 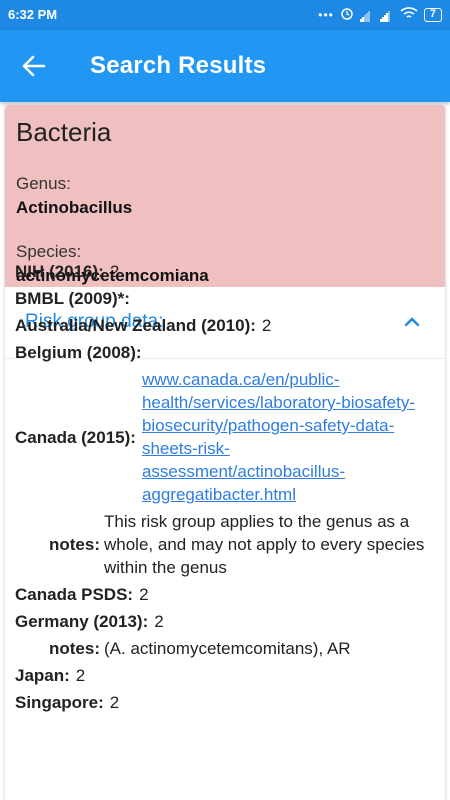 What do you see at coordinates (225, 702) in the screenshot?
I see `risk-row-singapore: Singapore: 2` at bounding box center [225, 702].